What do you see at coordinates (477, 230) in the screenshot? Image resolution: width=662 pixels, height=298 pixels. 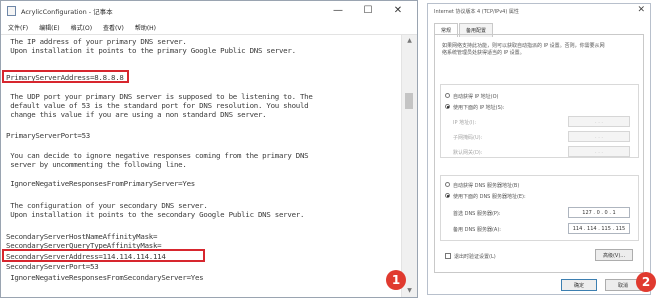 I see `alternate-dns-label: 备用 DNS 服务器(A):` at bounding box center [477, 230].